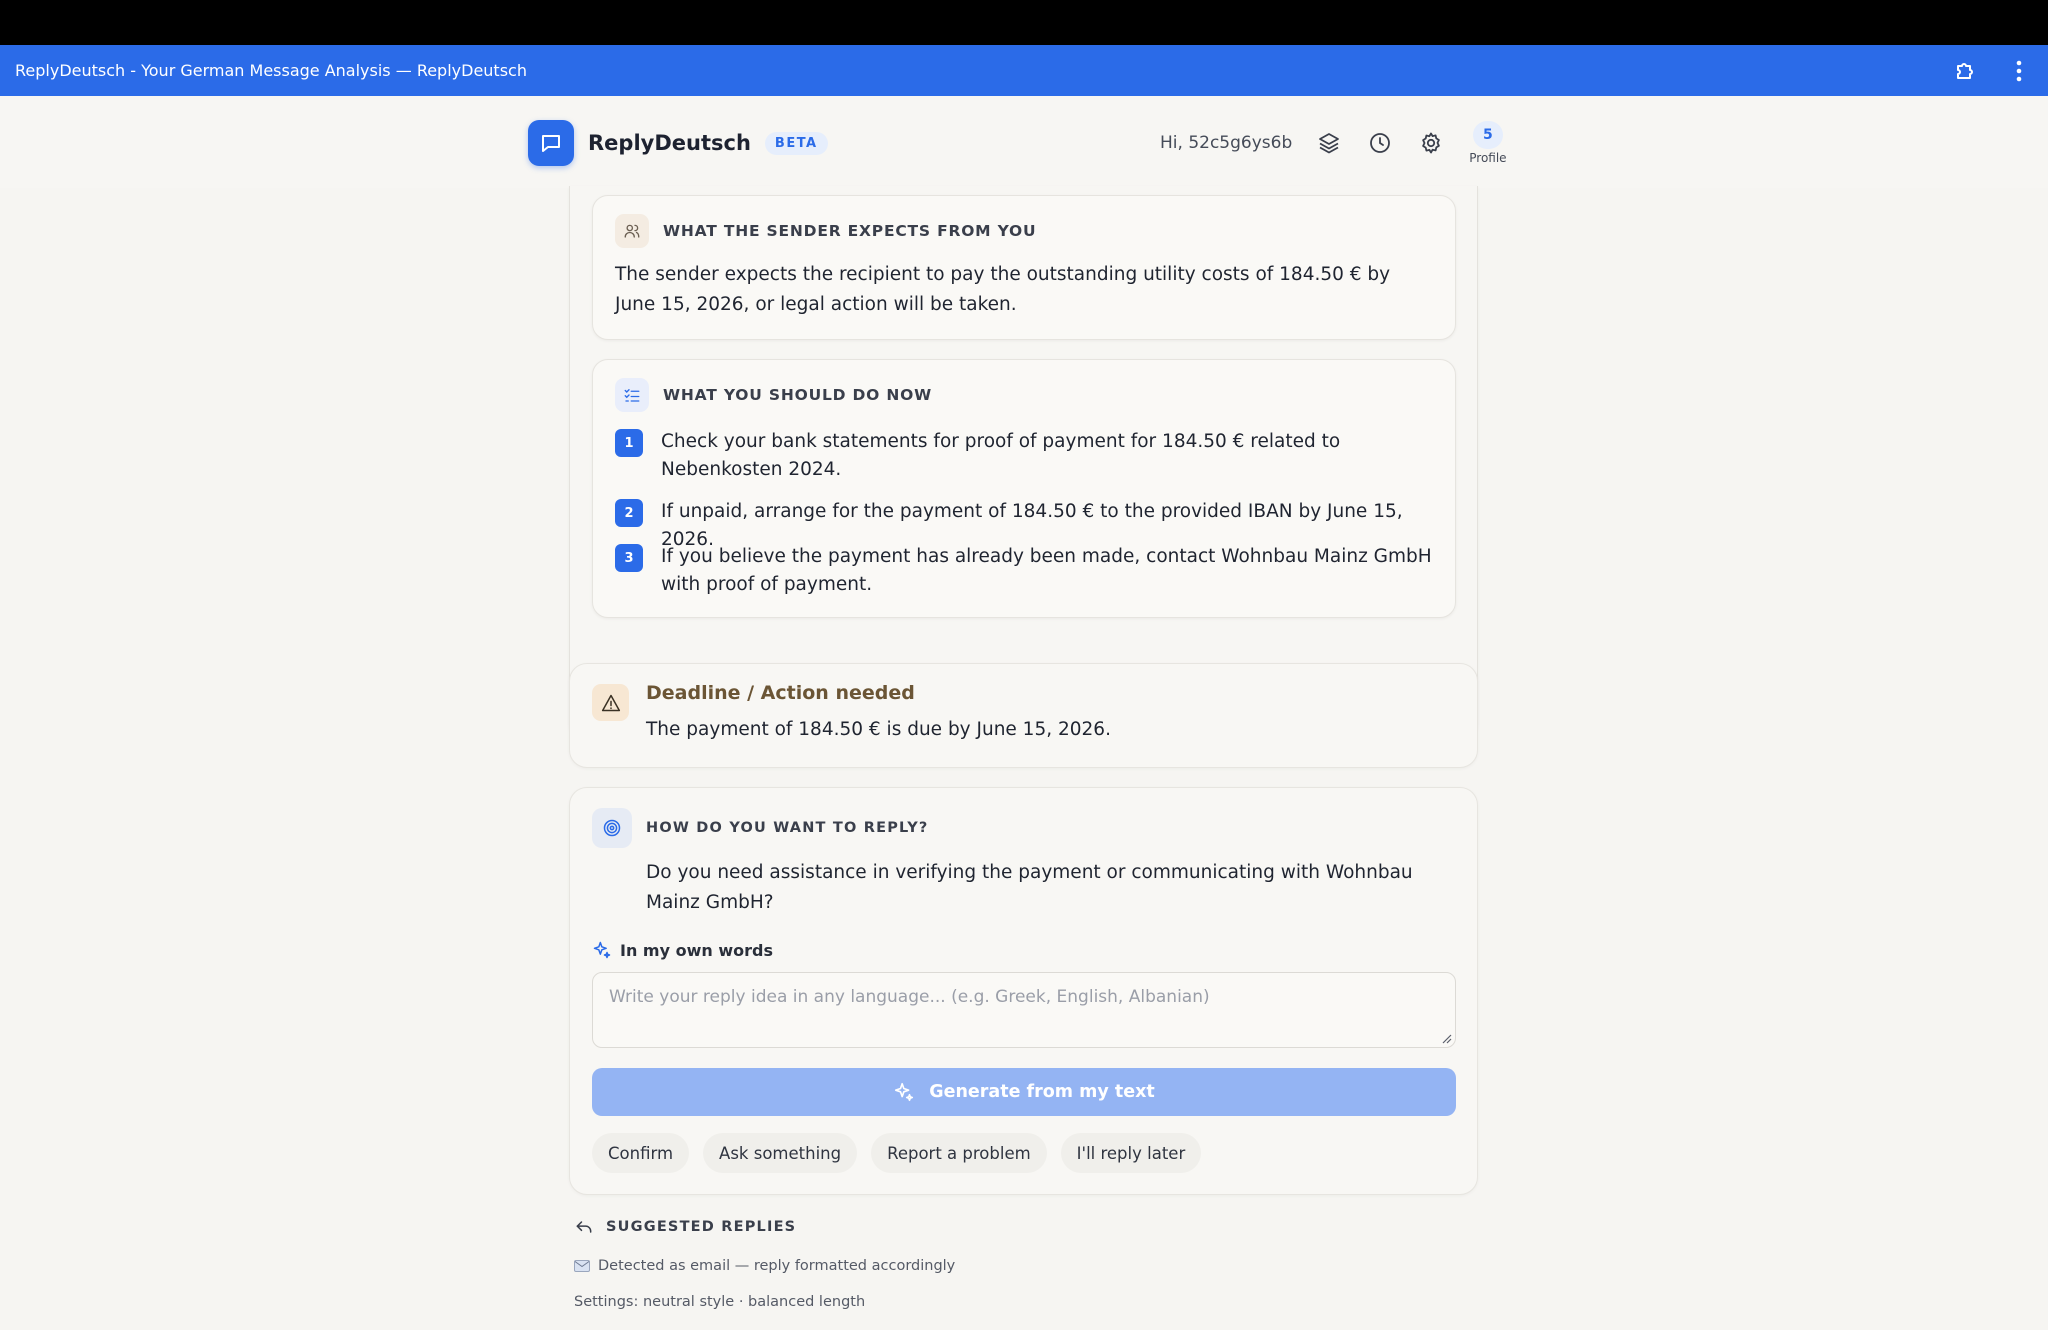 This screenshot has width=2048, height=1330. What do you see at coordinates (1226, 143) in the screenshot?
I see `user-greeting: Hi, 52c5g6ys6b` at bounding box center [1226, 143].